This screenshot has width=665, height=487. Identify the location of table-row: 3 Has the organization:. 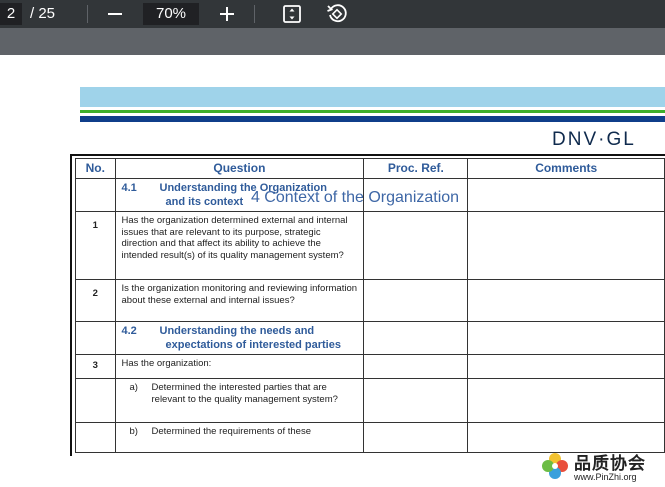
(370, 366).